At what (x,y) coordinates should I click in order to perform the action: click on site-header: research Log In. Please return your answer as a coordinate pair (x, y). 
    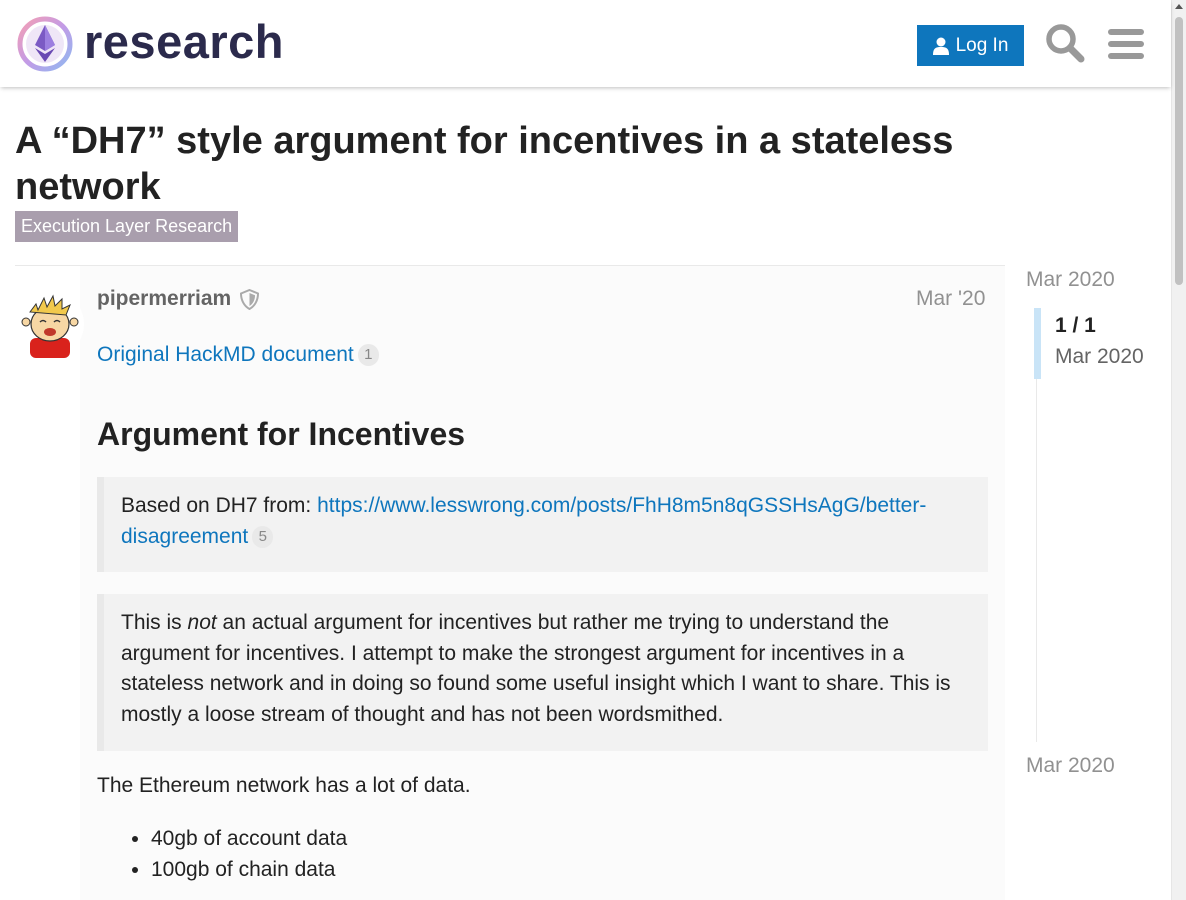
    Looking at the image, I should click on (585, 43).